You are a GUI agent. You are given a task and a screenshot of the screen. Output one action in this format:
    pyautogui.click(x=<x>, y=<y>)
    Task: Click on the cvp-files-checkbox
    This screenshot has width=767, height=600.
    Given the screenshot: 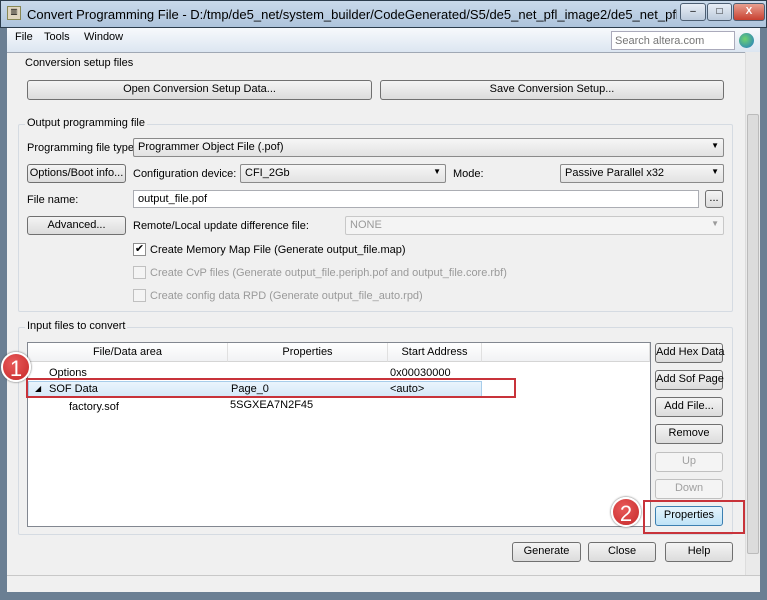 What is the action you would take?
    pyautogui.click(x=139, y=272)
    